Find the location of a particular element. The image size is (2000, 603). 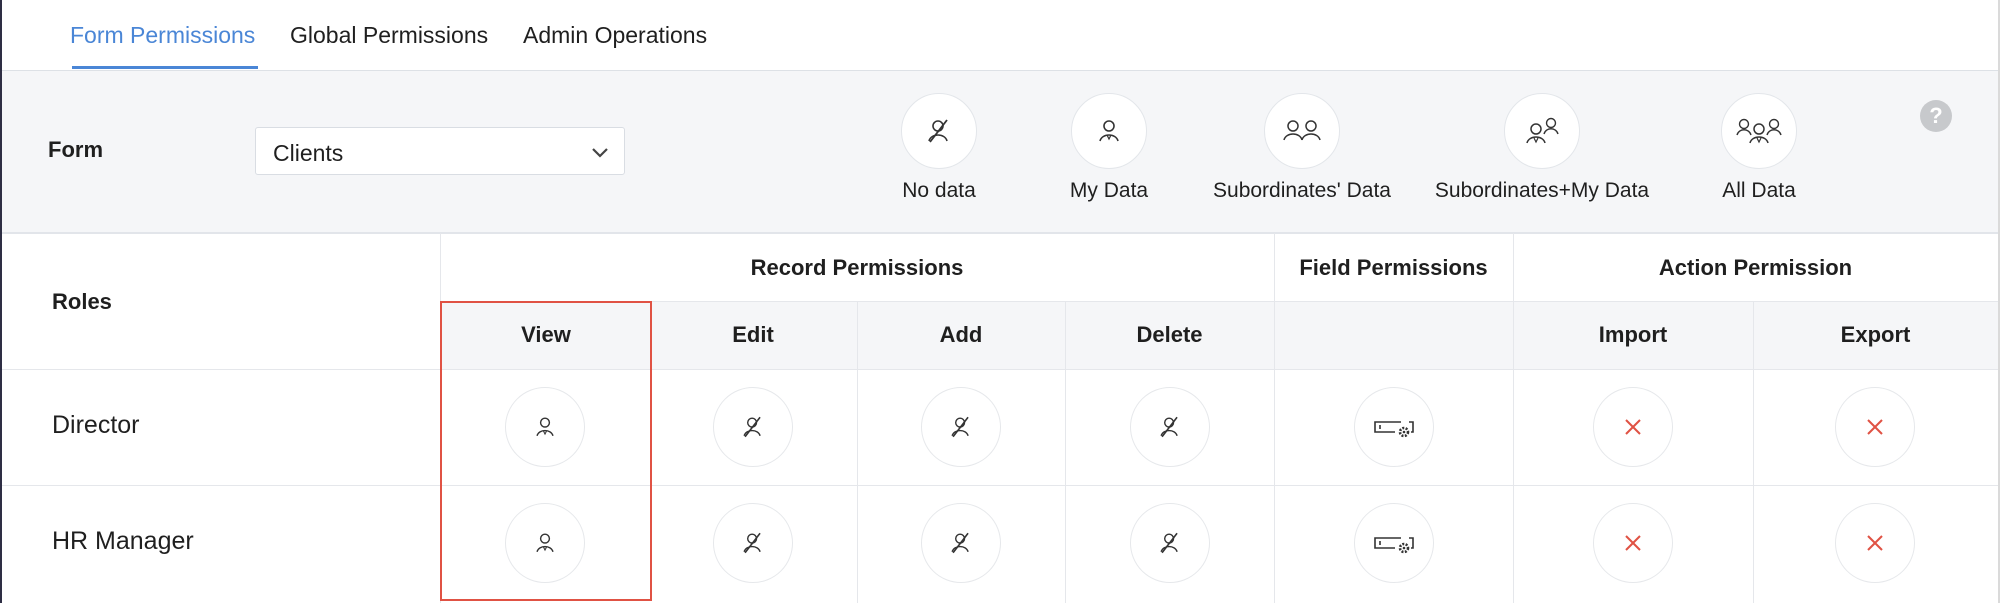

tab-admin-operations: Admin Operations is located at coordinates (615, 35).